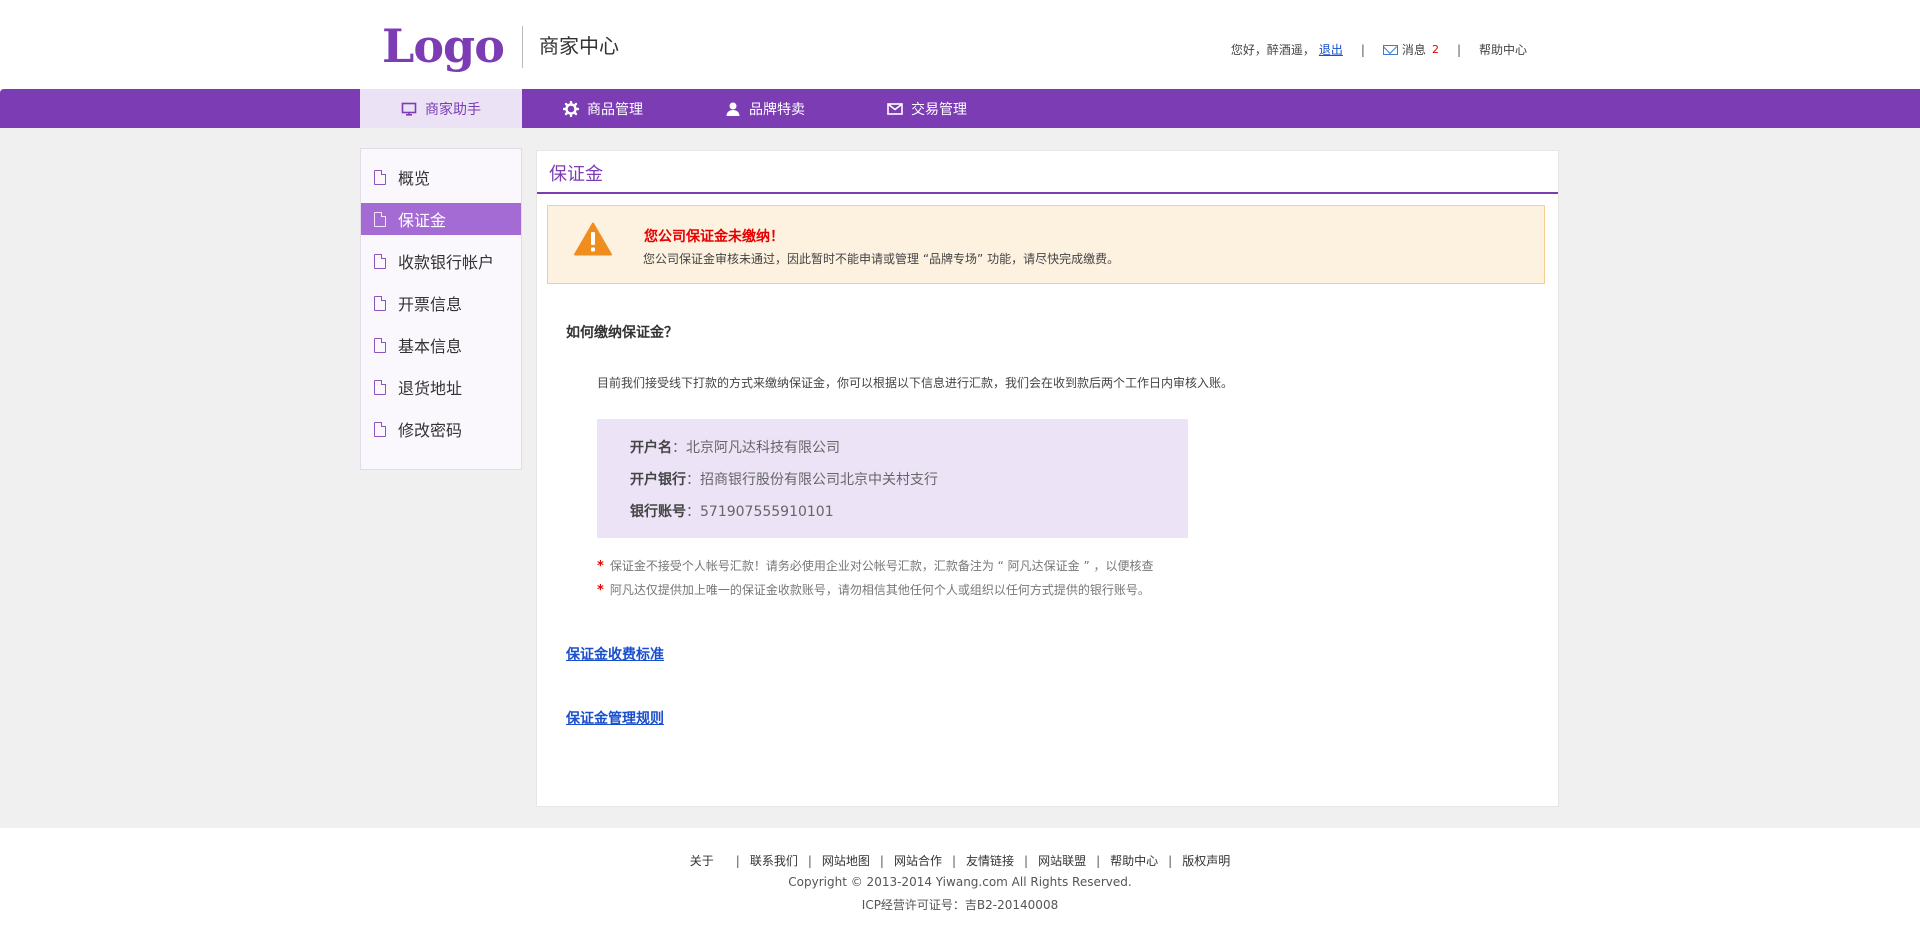 The height and width of the screenshot is (925, 1920). What do you see at coordinates (702, 861) in the screenshot?
I see `footer-link-about: 关于` at bounding box center [702, 861].